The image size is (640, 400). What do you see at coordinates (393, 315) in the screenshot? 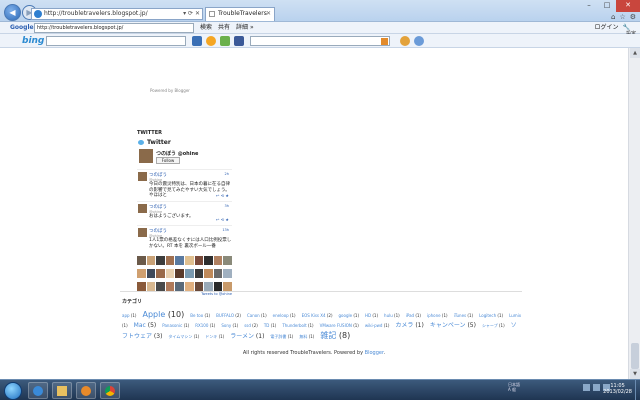
I see `category-label: hulu (1)` at bounding box center [393, 315].